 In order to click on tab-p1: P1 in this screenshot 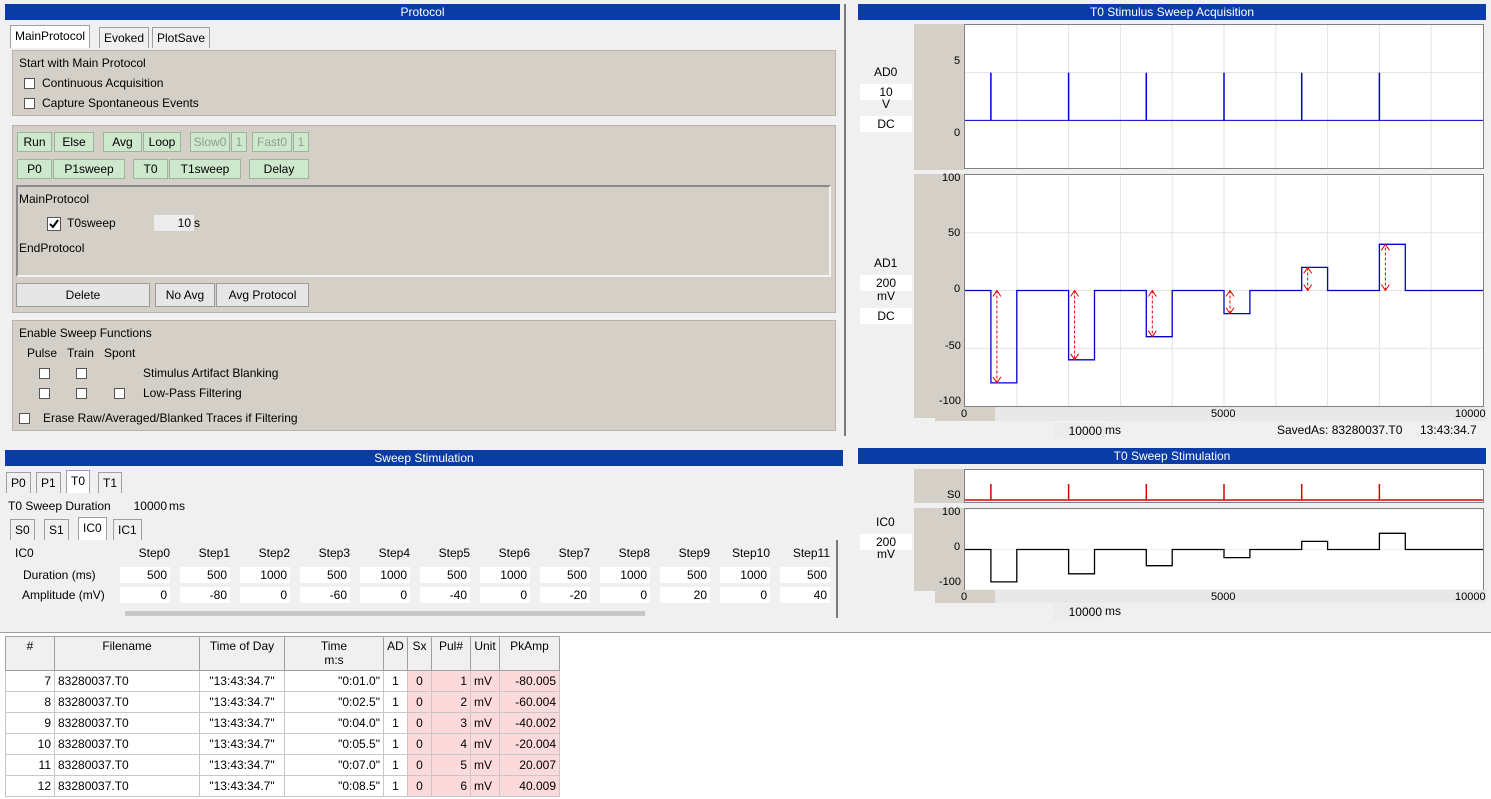, I will do `click(48, 482)`.